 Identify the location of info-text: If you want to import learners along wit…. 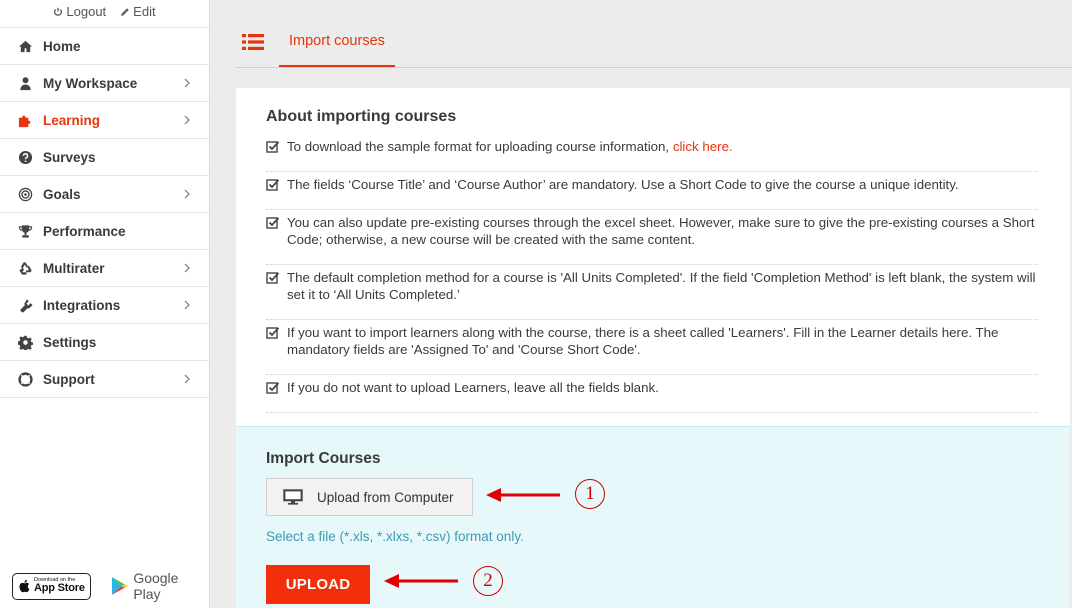
(643, 341).